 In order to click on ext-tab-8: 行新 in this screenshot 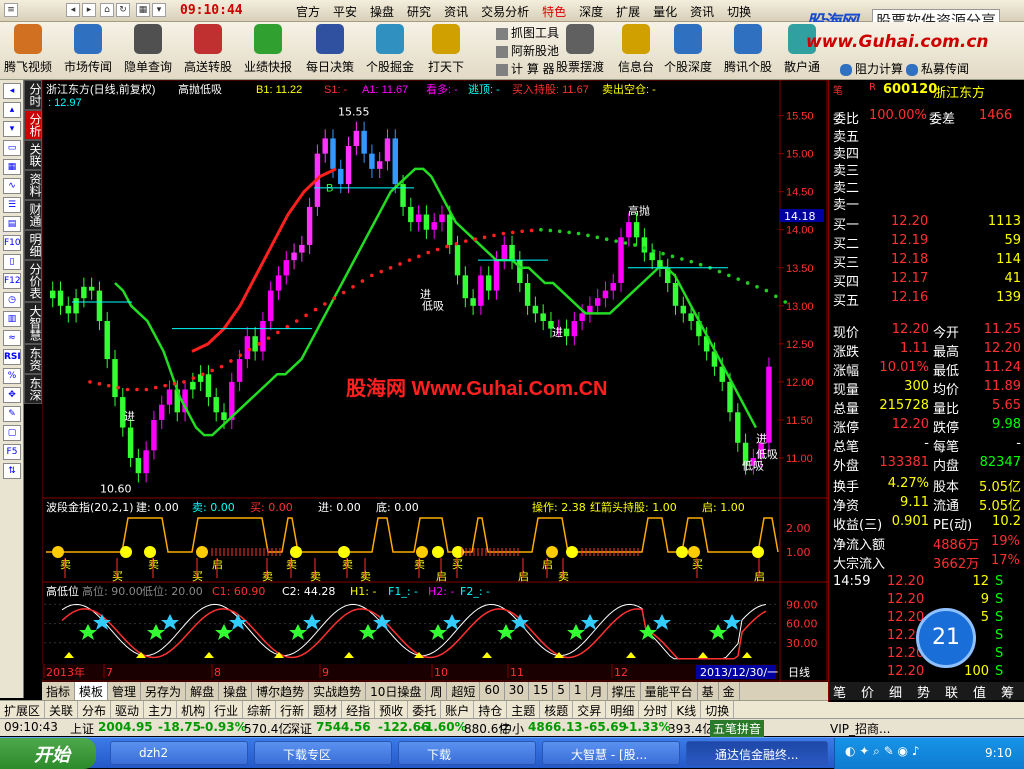, I will do `click(293, 709)`.